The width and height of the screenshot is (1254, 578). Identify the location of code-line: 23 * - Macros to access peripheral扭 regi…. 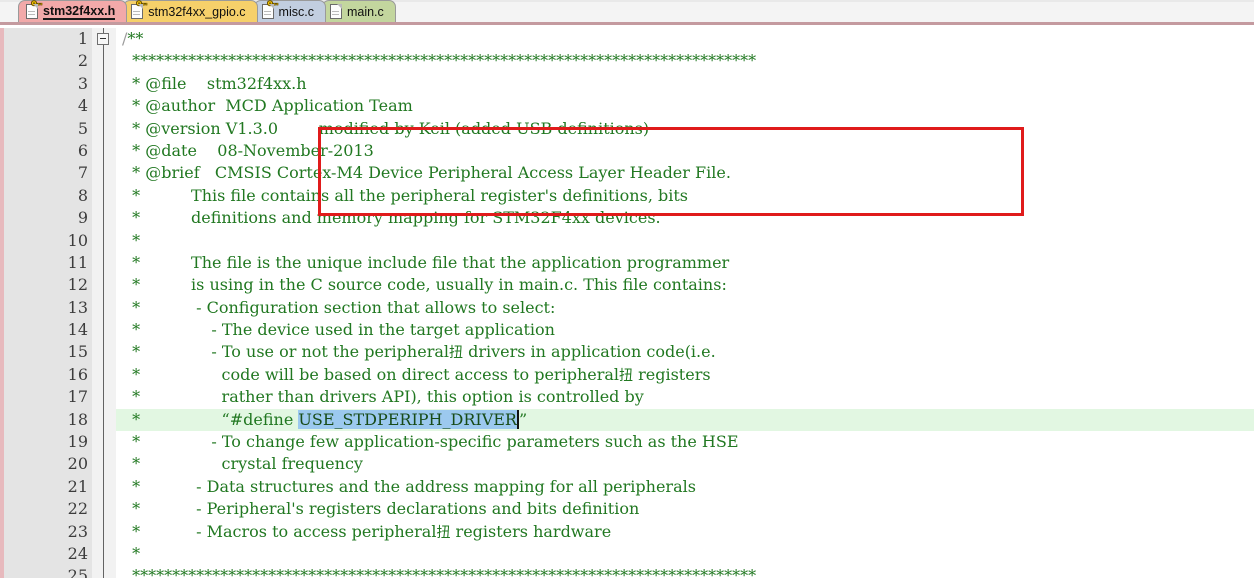
(629, 531).